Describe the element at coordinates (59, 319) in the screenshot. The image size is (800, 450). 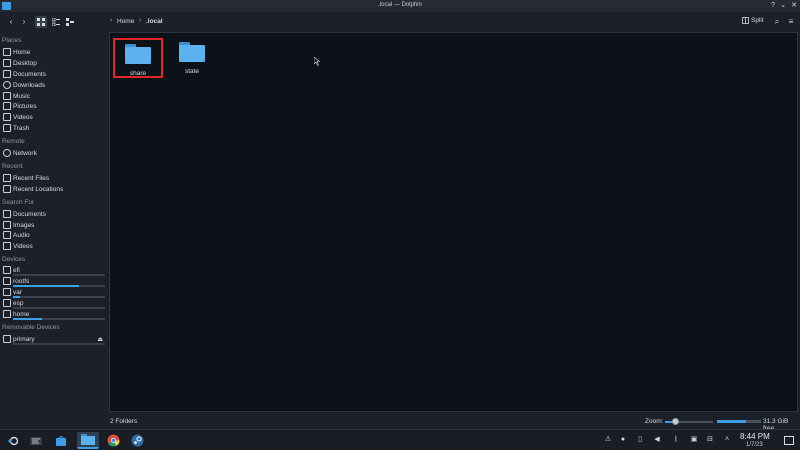
I see `device-usage-bar-home` at that location.